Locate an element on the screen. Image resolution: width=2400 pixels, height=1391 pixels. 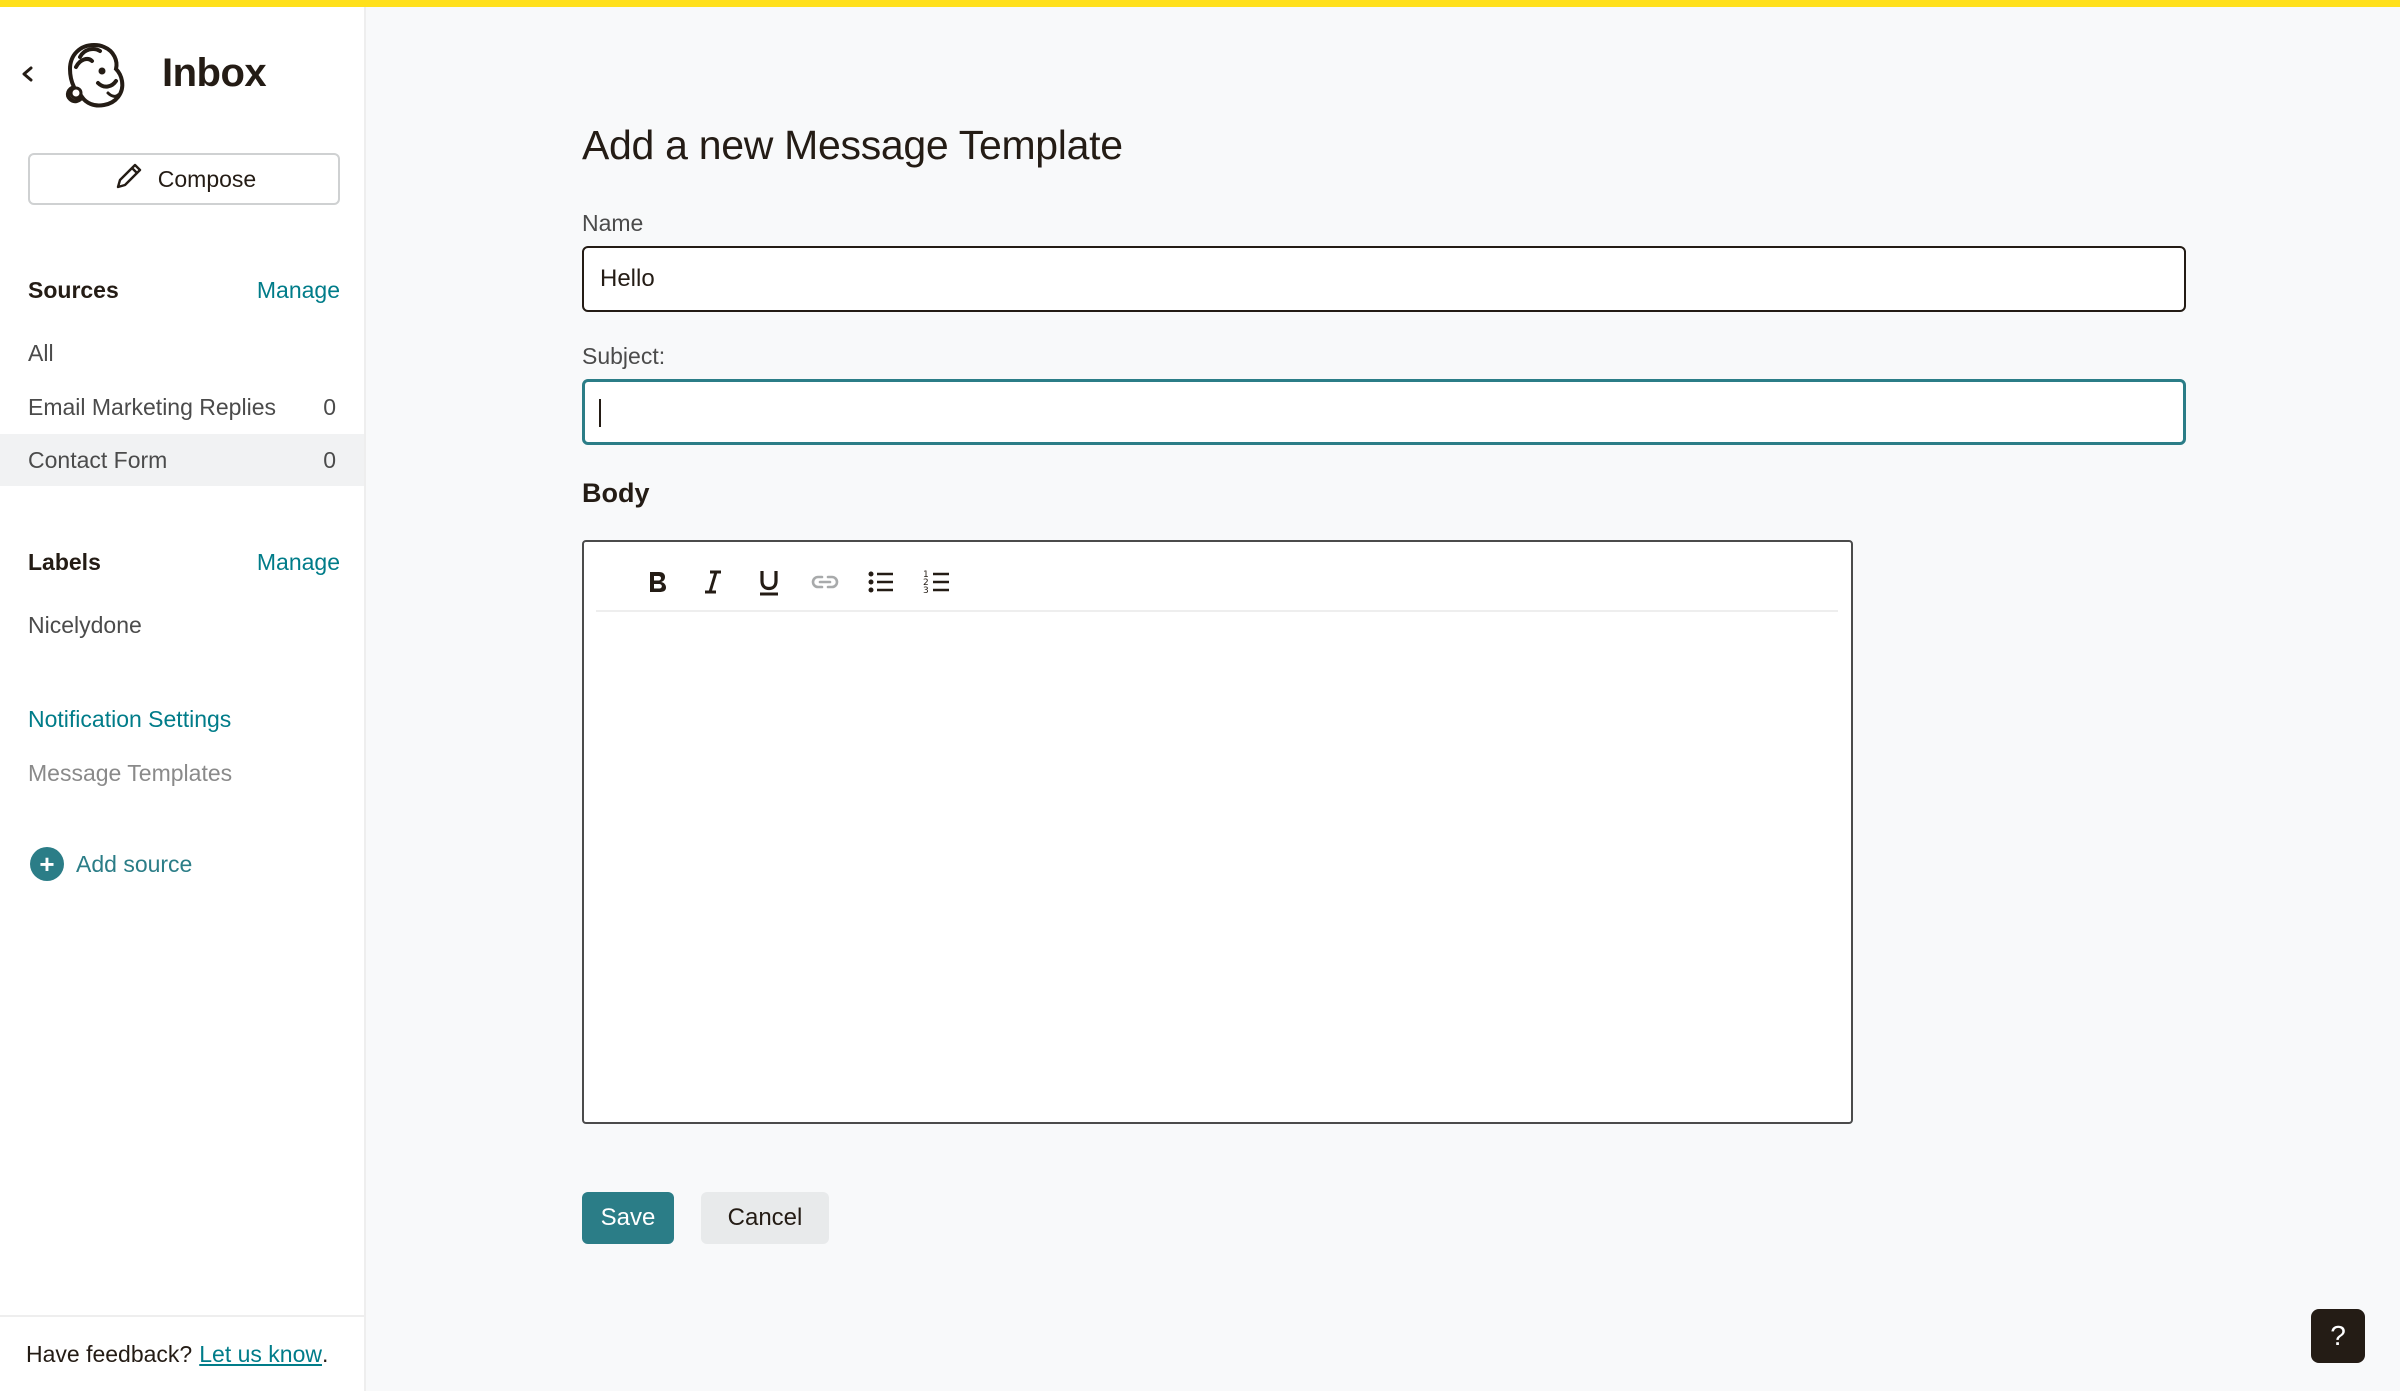
sources-title: Sources is located at coordinates (73, 289).